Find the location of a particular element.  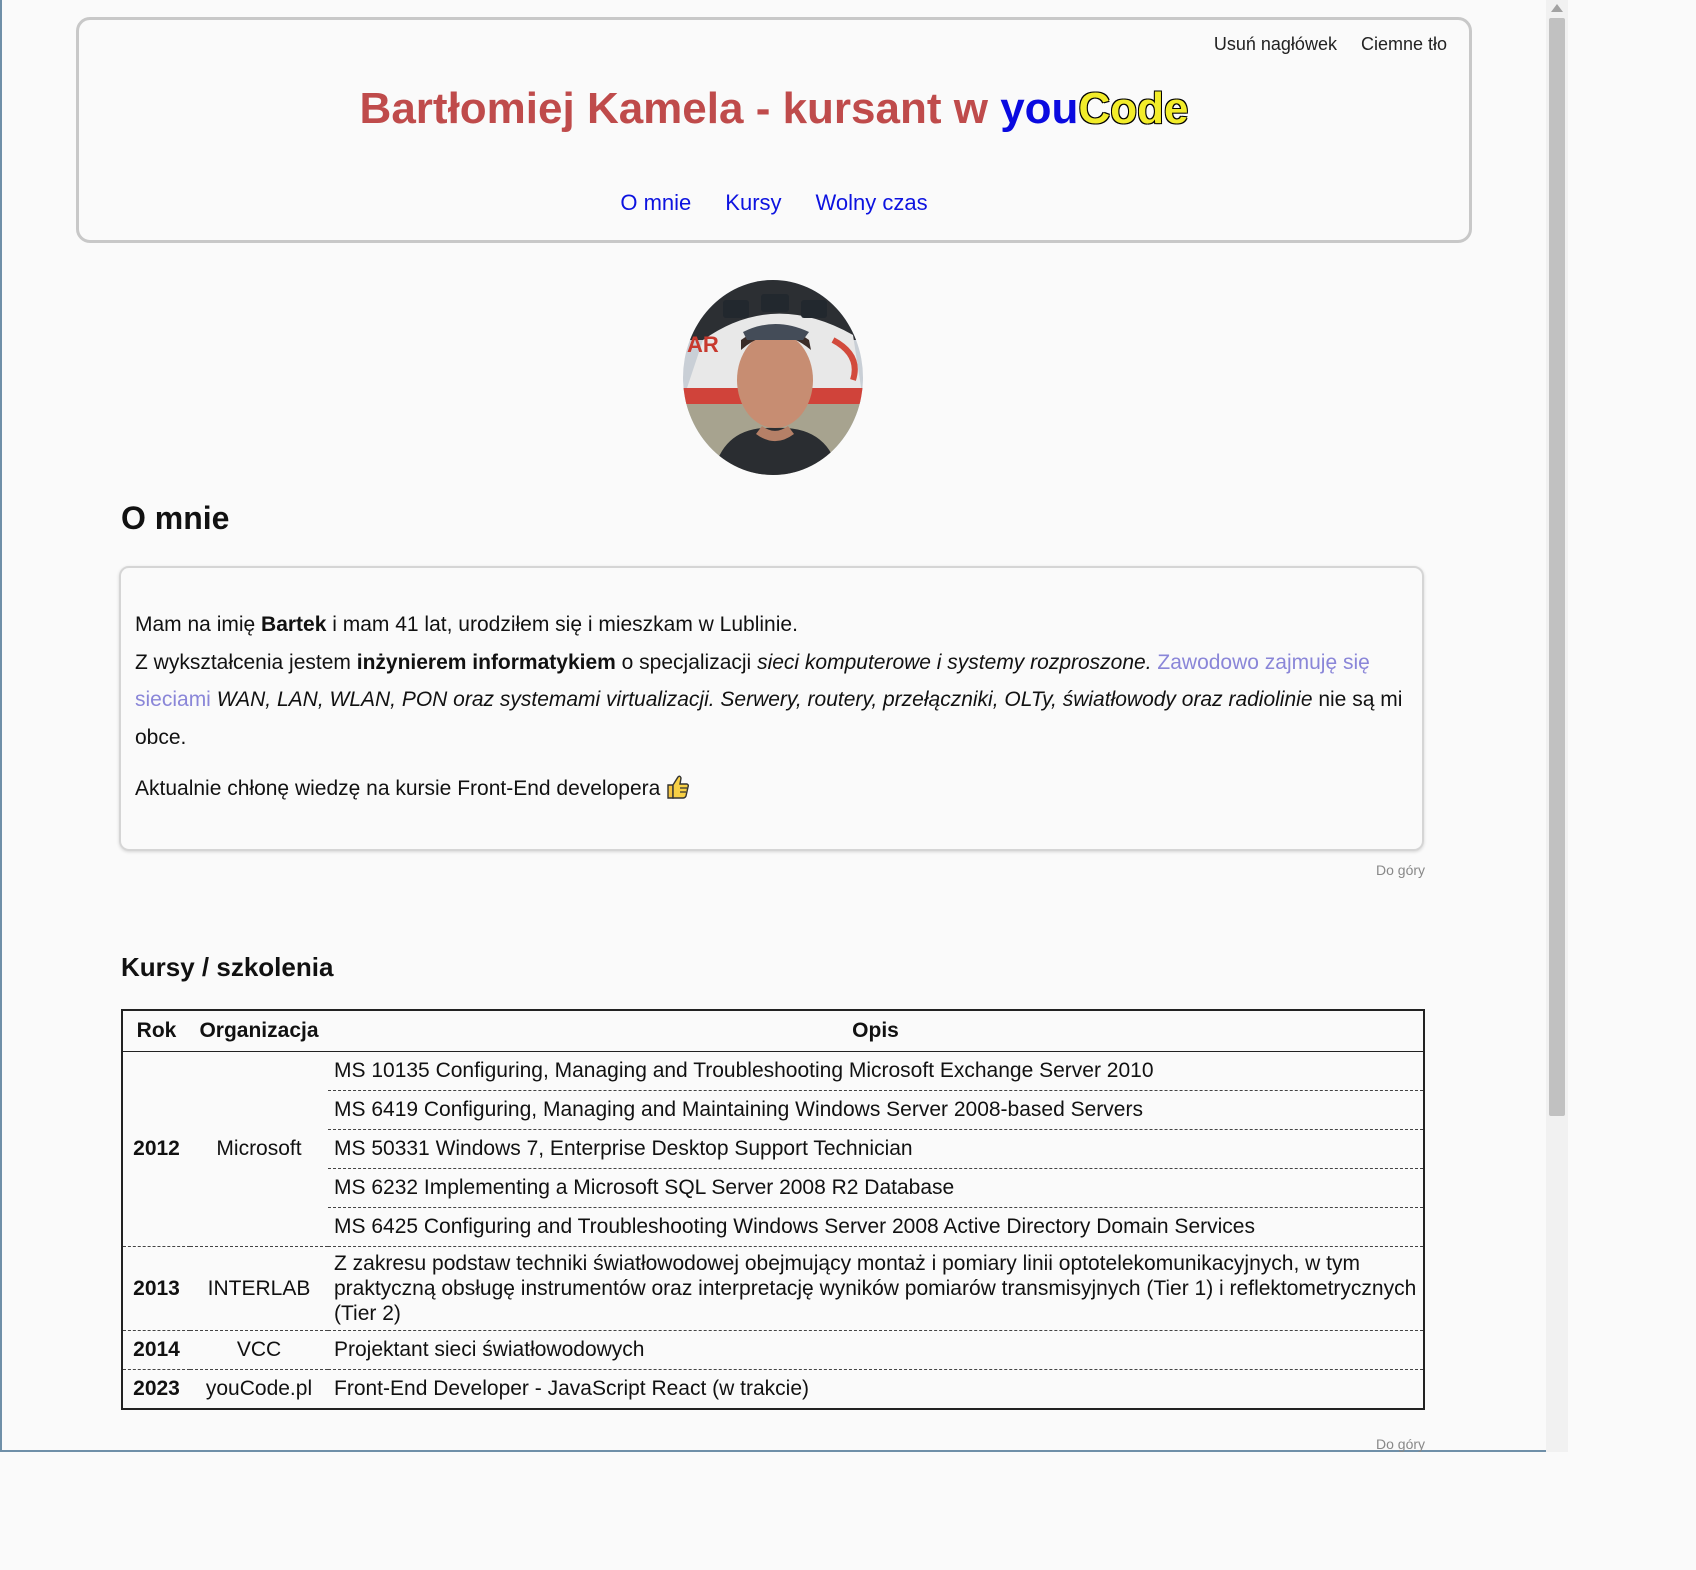

nav-link-o-mnie: O mnie is located at coordinates (655, 203).